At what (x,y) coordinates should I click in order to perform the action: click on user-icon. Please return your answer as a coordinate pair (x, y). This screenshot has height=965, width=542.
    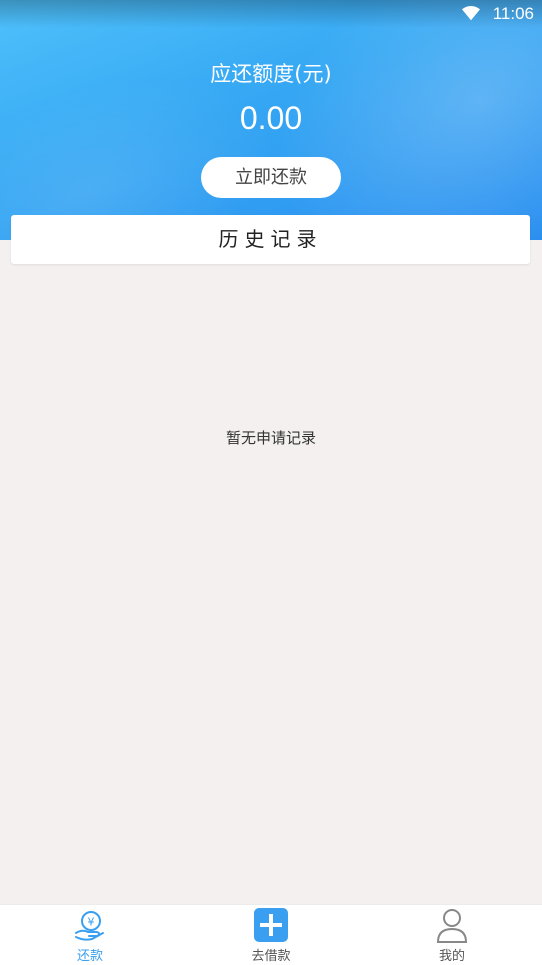
    Looking at the image, I should click on (452, 926).